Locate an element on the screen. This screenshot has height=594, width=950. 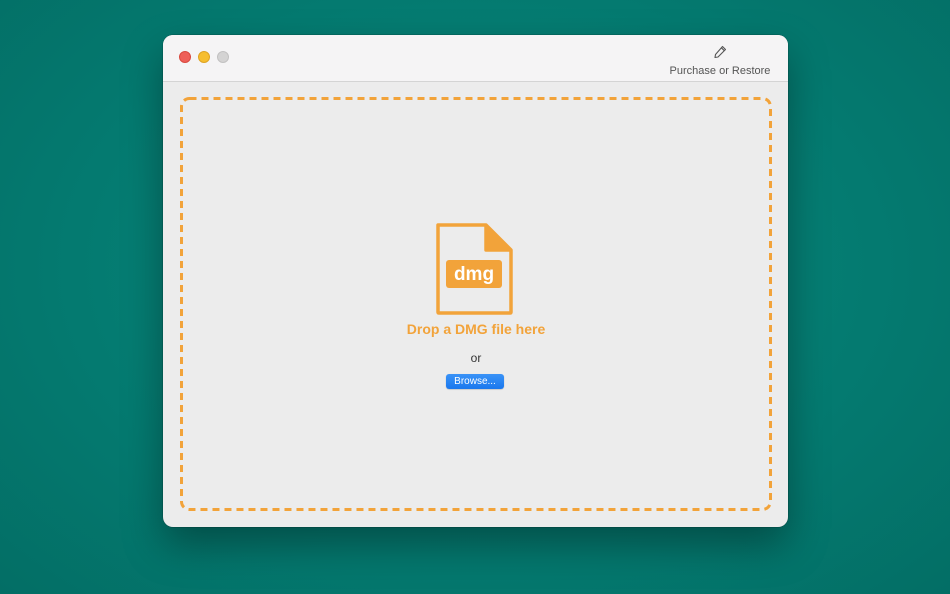
minimize-window-button is located at coordinates (204, 57).